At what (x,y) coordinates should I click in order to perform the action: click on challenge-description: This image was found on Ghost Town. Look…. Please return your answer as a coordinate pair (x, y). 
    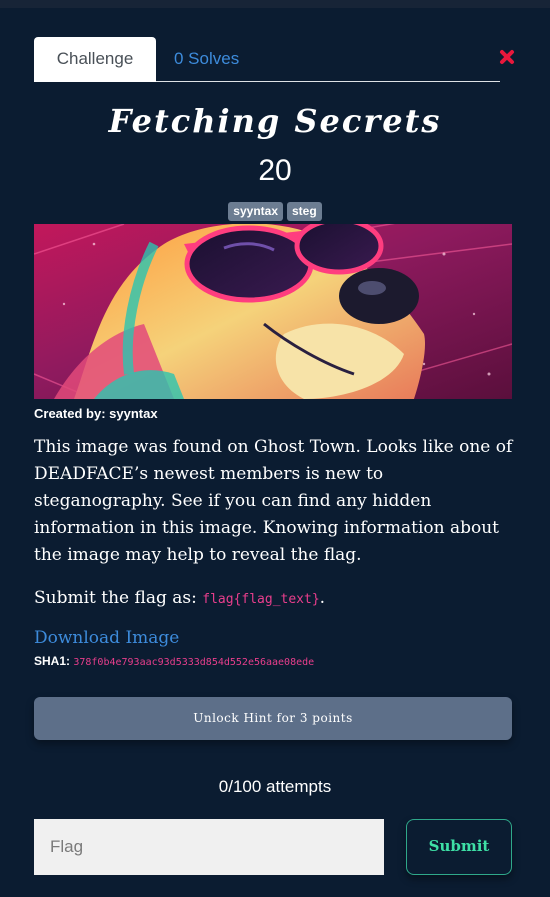
    Looking at the image, I should click on (273, 501).